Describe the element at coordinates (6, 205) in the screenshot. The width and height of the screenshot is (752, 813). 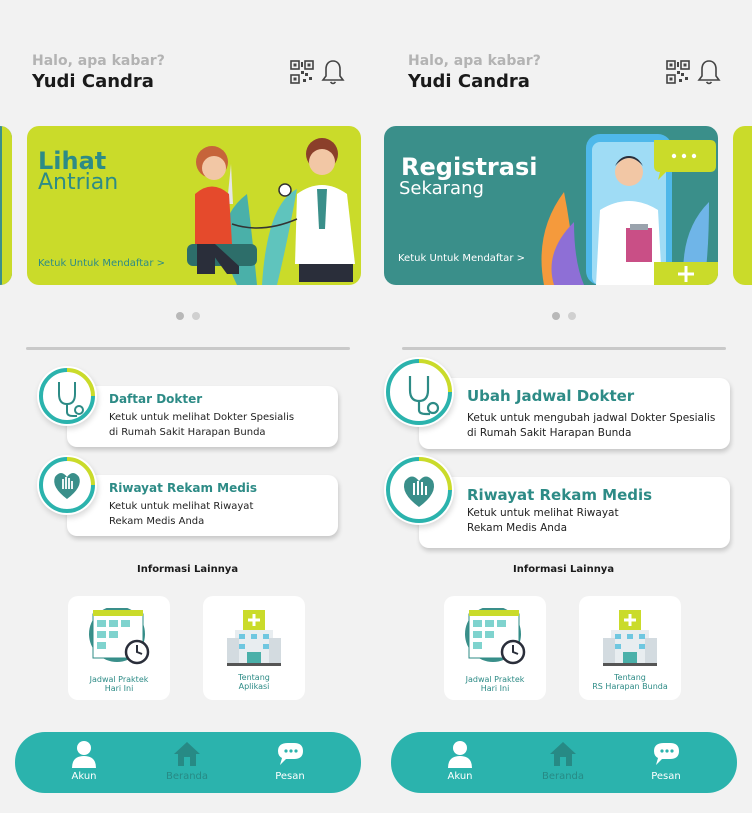
I see `carousel-banner-prev` at that location.